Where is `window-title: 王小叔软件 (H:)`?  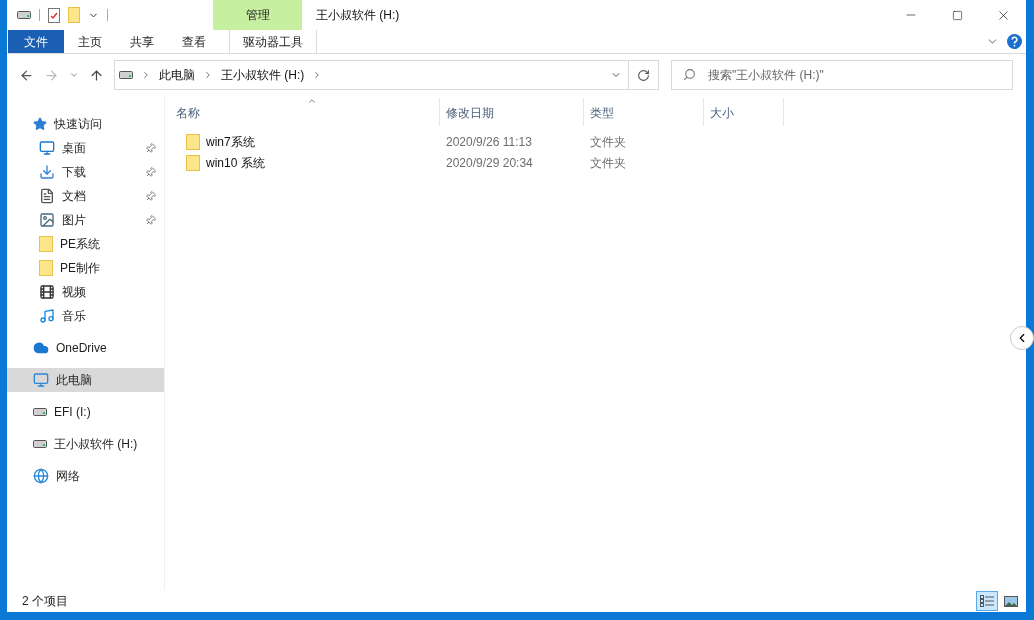 window-title: 王小叔软件 (H:) is located at coordinates (358, 15).